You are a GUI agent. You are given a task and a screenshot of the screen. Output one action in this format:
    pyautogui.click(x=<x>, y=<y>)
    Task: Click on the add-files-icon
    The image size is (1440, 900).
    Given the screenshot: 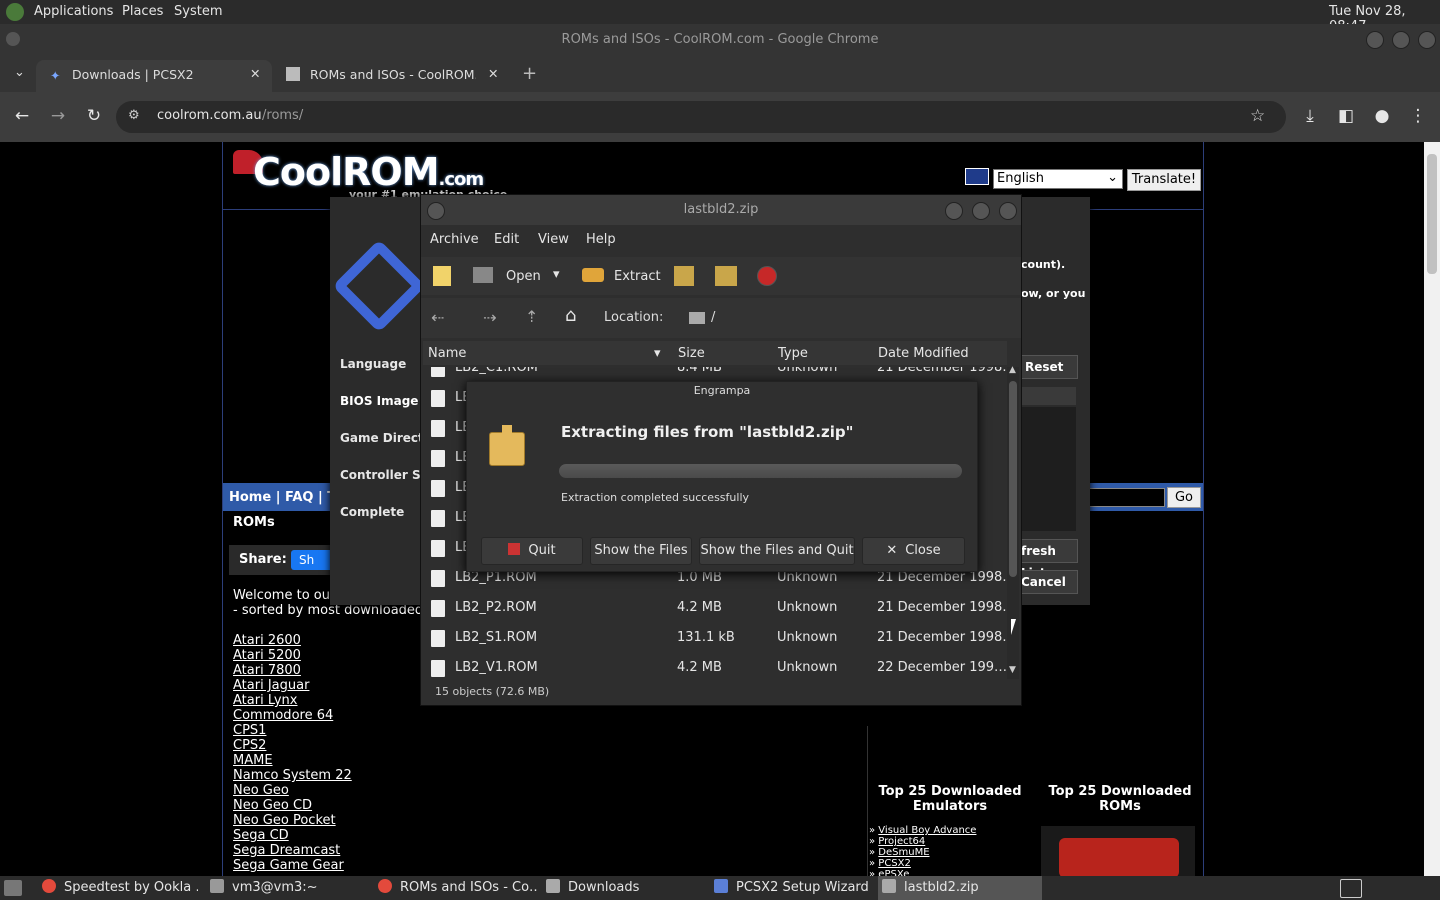 What is the action you would take?
    pyautogui.click(x=684, y=276)
    